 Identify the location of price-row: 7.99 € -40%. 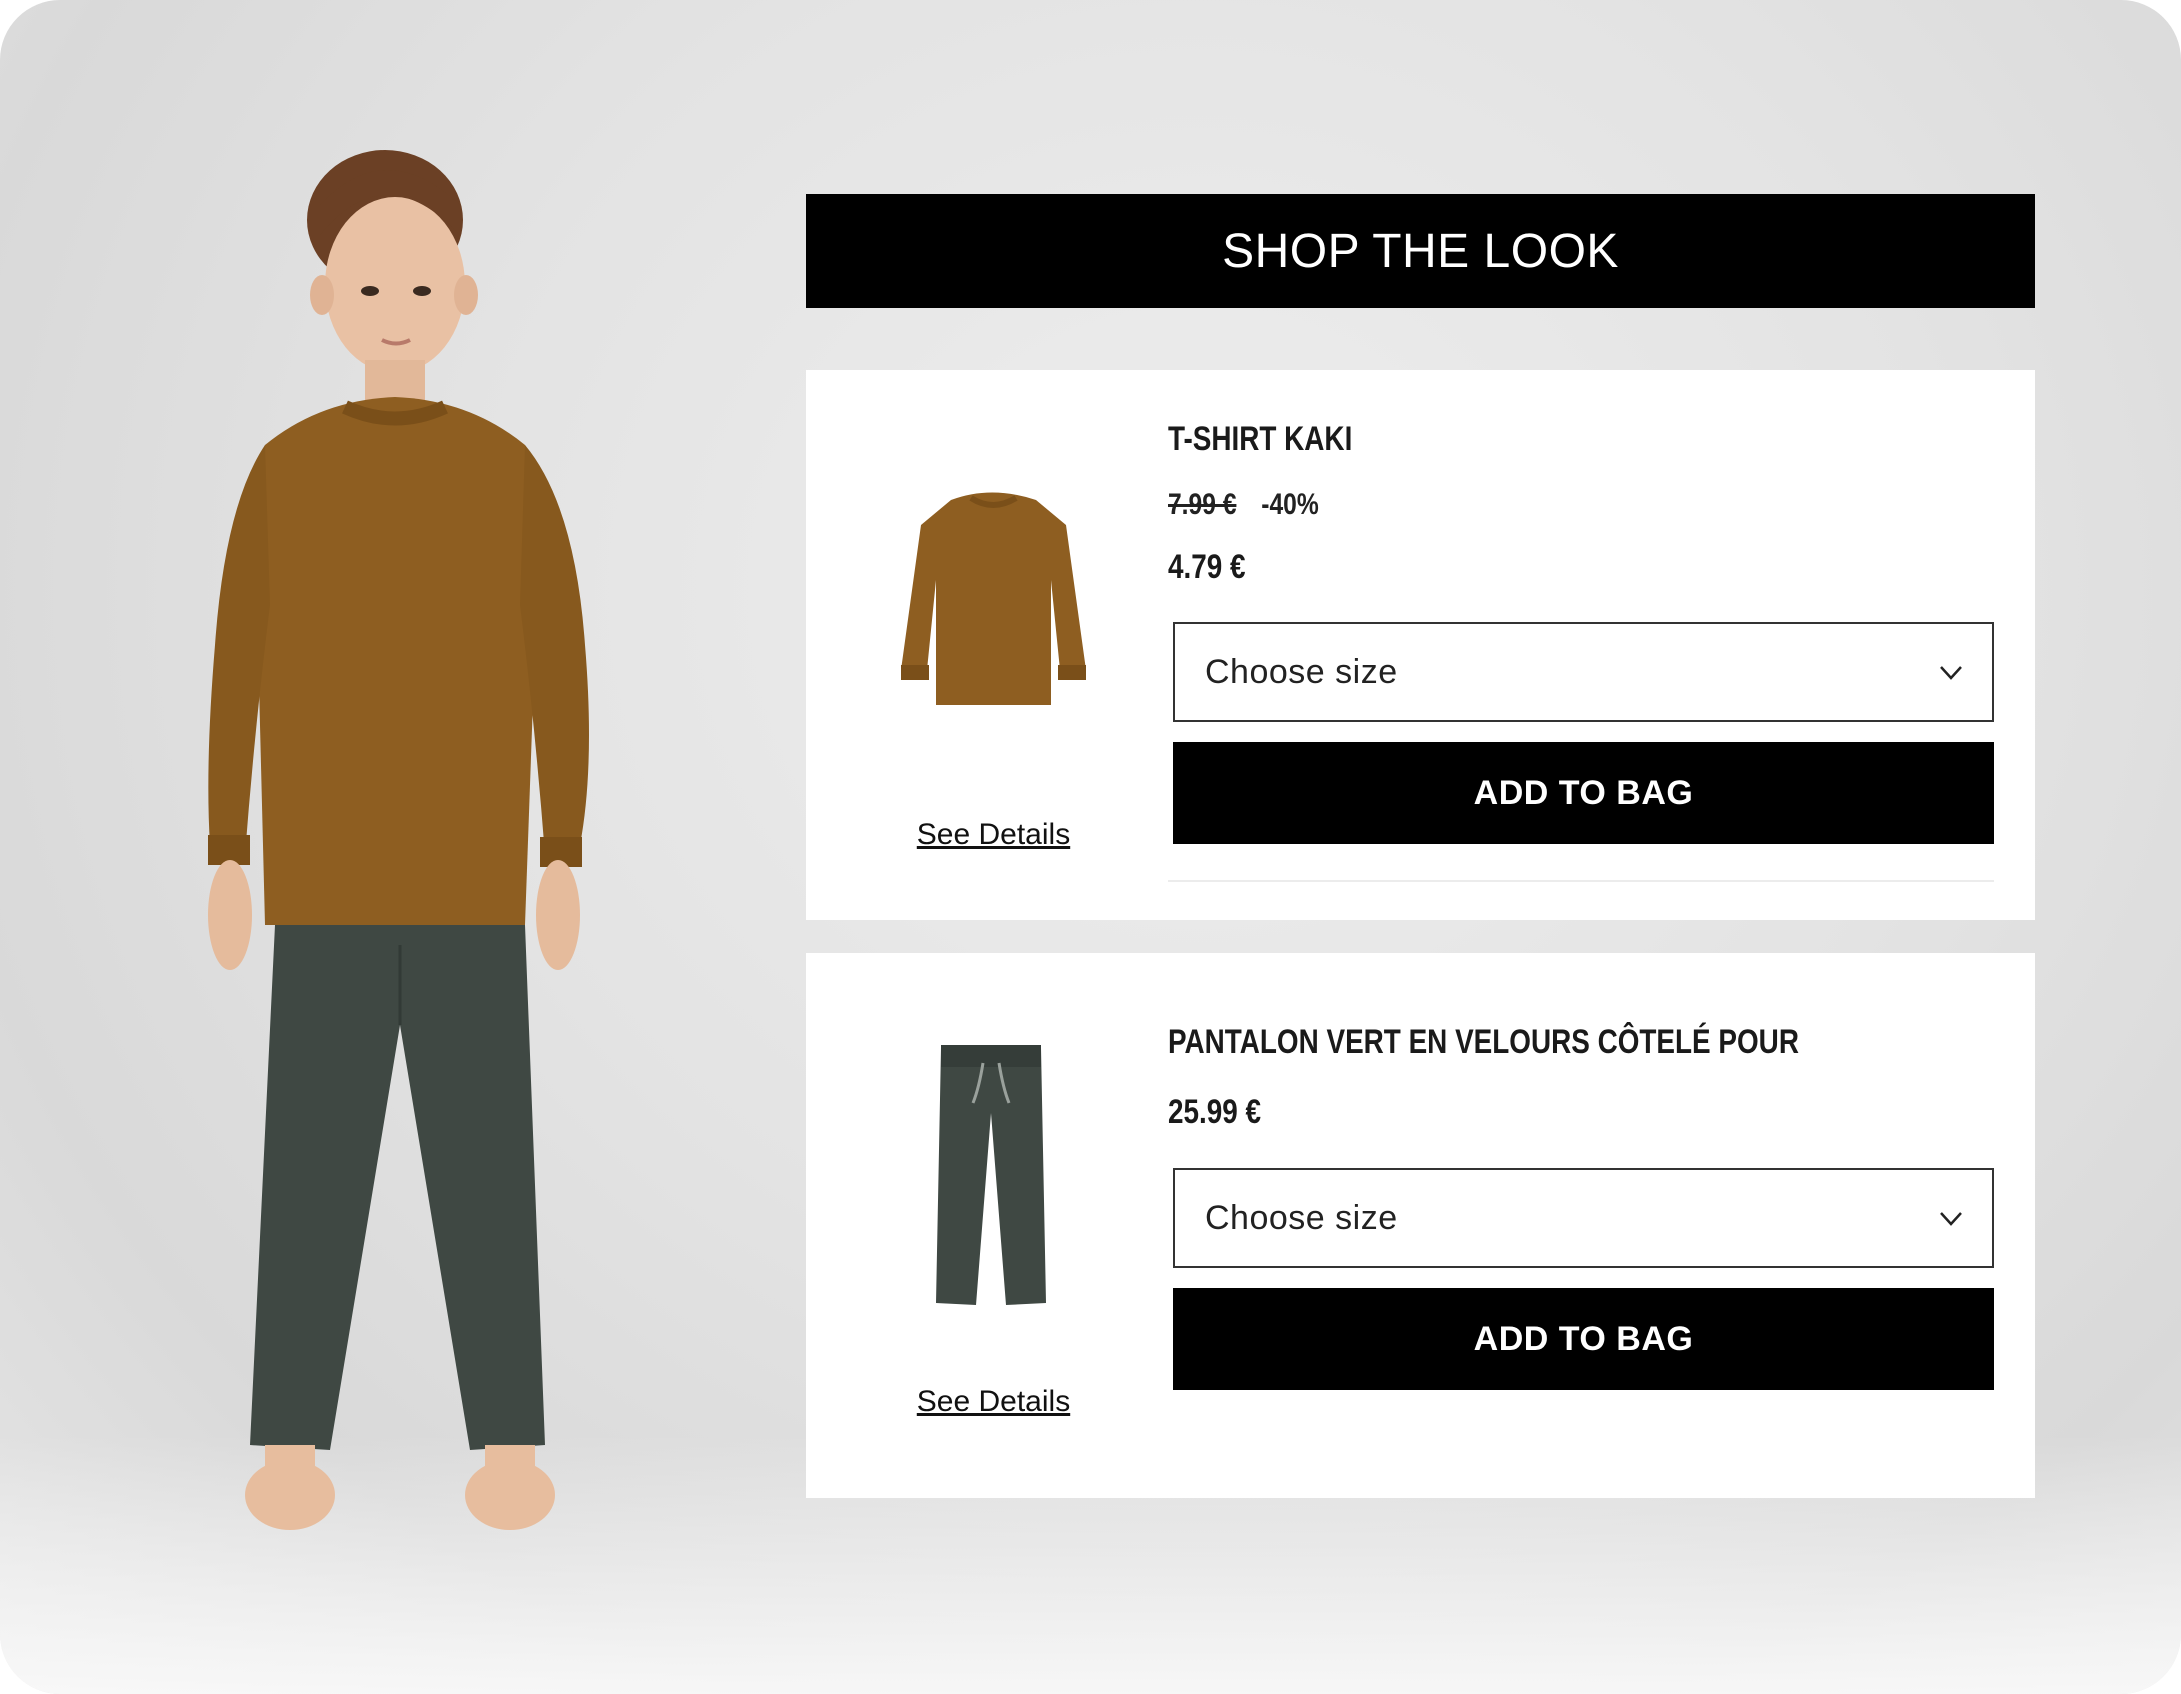
(1243, 505).